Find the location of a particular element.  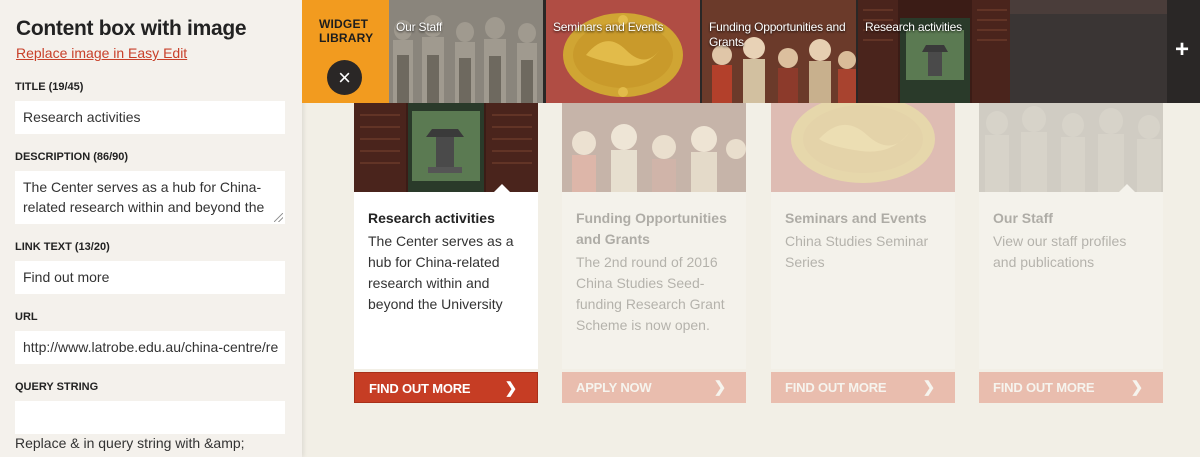

library-item-seminars-events: Seminars and Events is located at coordinates (623, 51).